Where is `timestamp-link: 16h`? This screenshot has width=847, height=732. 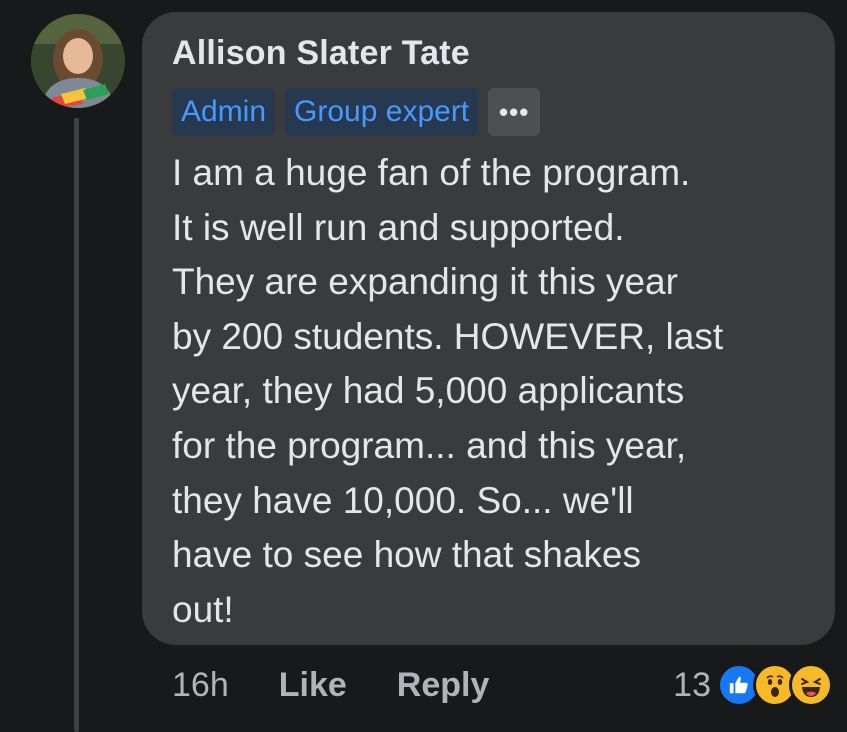 timestamp-link: 16h is located at coordinates (200, 685).